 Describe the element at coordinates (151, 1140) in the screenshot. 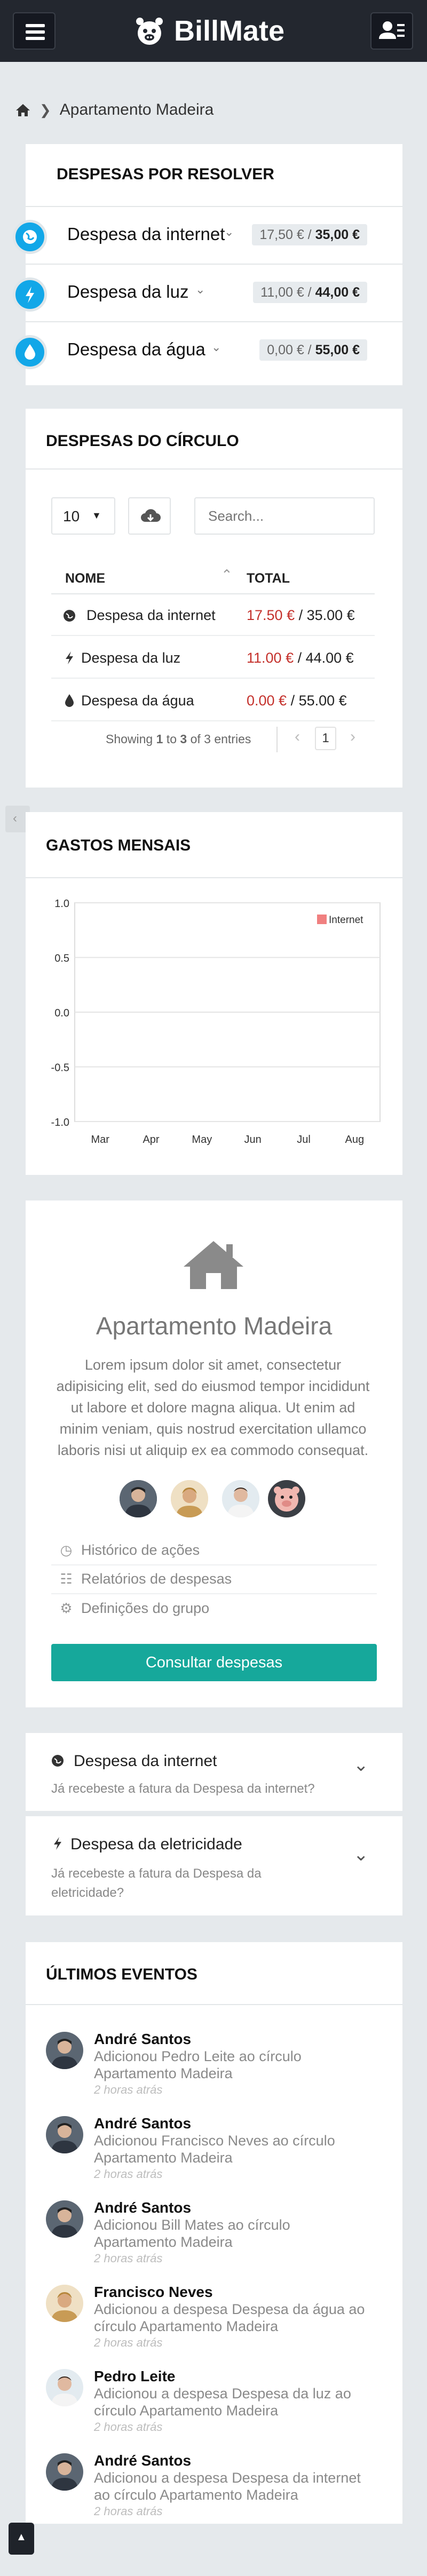

I see `x-tick-label: Apr` at that location.